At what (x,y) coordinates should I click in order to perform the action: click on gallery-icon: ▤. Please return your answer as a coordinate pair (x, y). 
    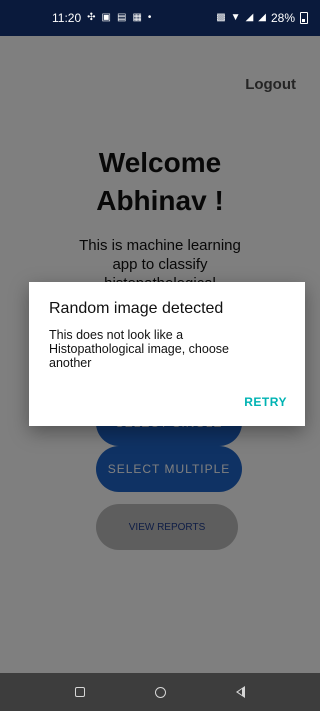
    Looking at the image, I should click on (121, 17).